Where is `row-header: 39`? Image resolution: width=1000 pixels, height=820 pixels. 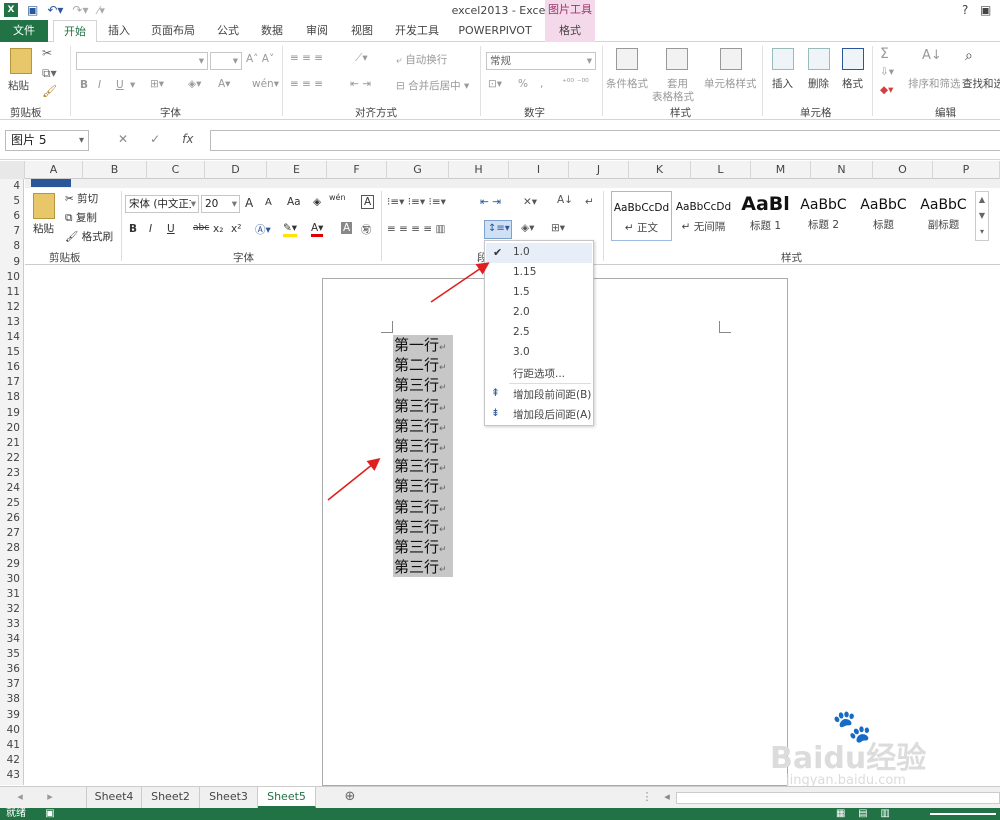
row-header: 39 is located at coordinates (12, 715).